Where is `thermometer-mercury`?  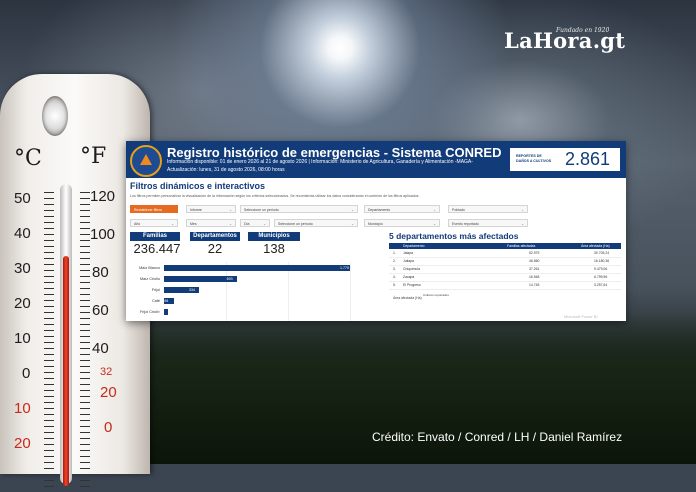 thermometer-mercury is located at coordinates (66, 371).